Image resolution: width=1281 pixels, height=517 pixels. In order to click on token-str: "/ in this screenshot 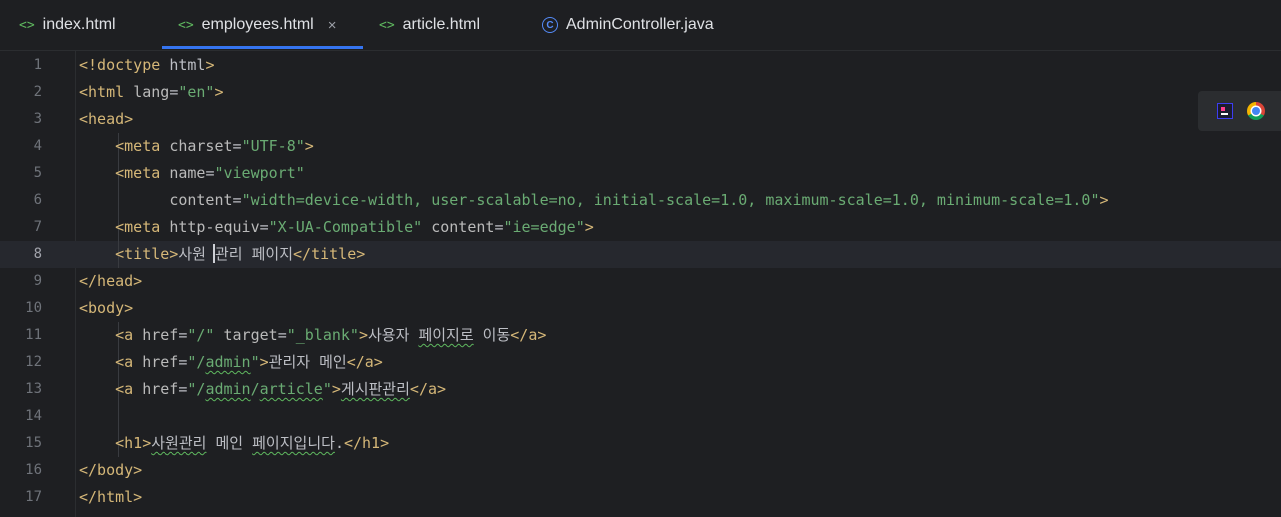, I will do `click(196, 389)`.